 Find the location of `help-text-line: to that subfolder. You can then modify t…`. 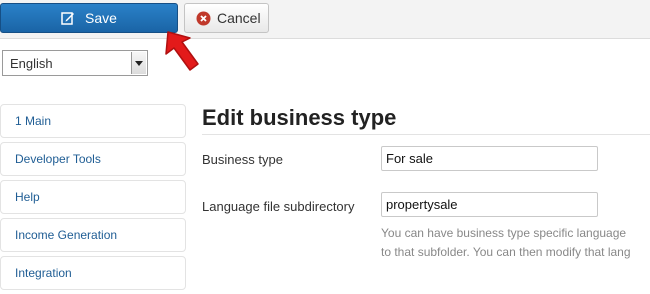

help-text-line: to that subfolder. You can then modify t… is located at coordinates (506, 252).